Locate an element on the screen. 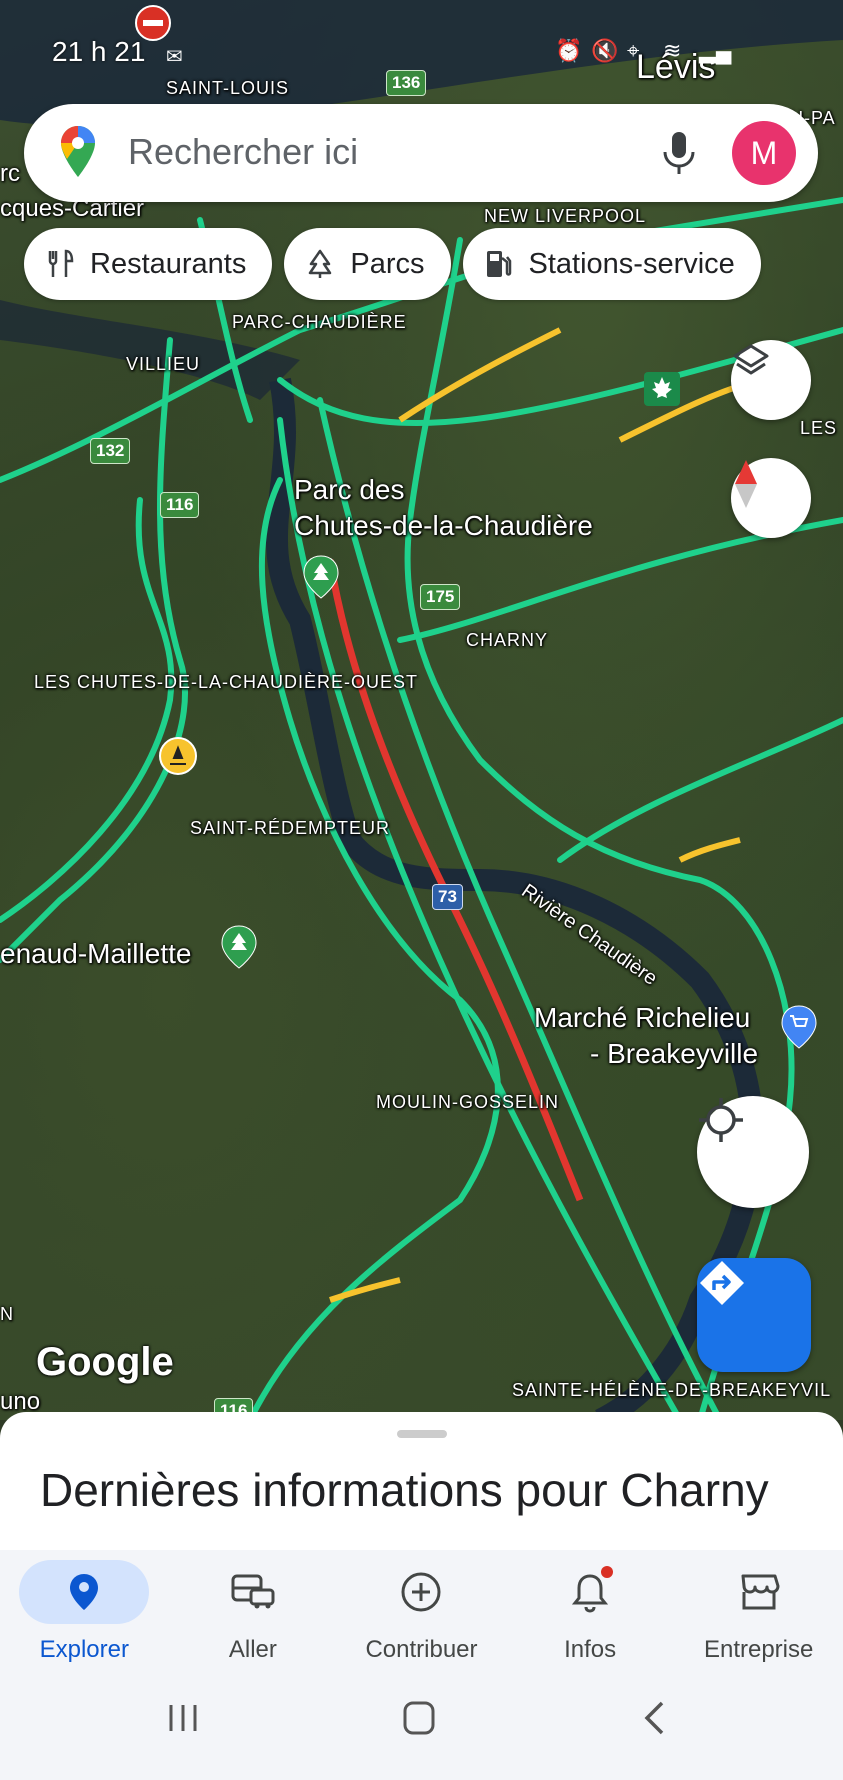 The width and height of the screenshot is (843, 1780). map-label-n: N is located at coordinates (7, 1314).